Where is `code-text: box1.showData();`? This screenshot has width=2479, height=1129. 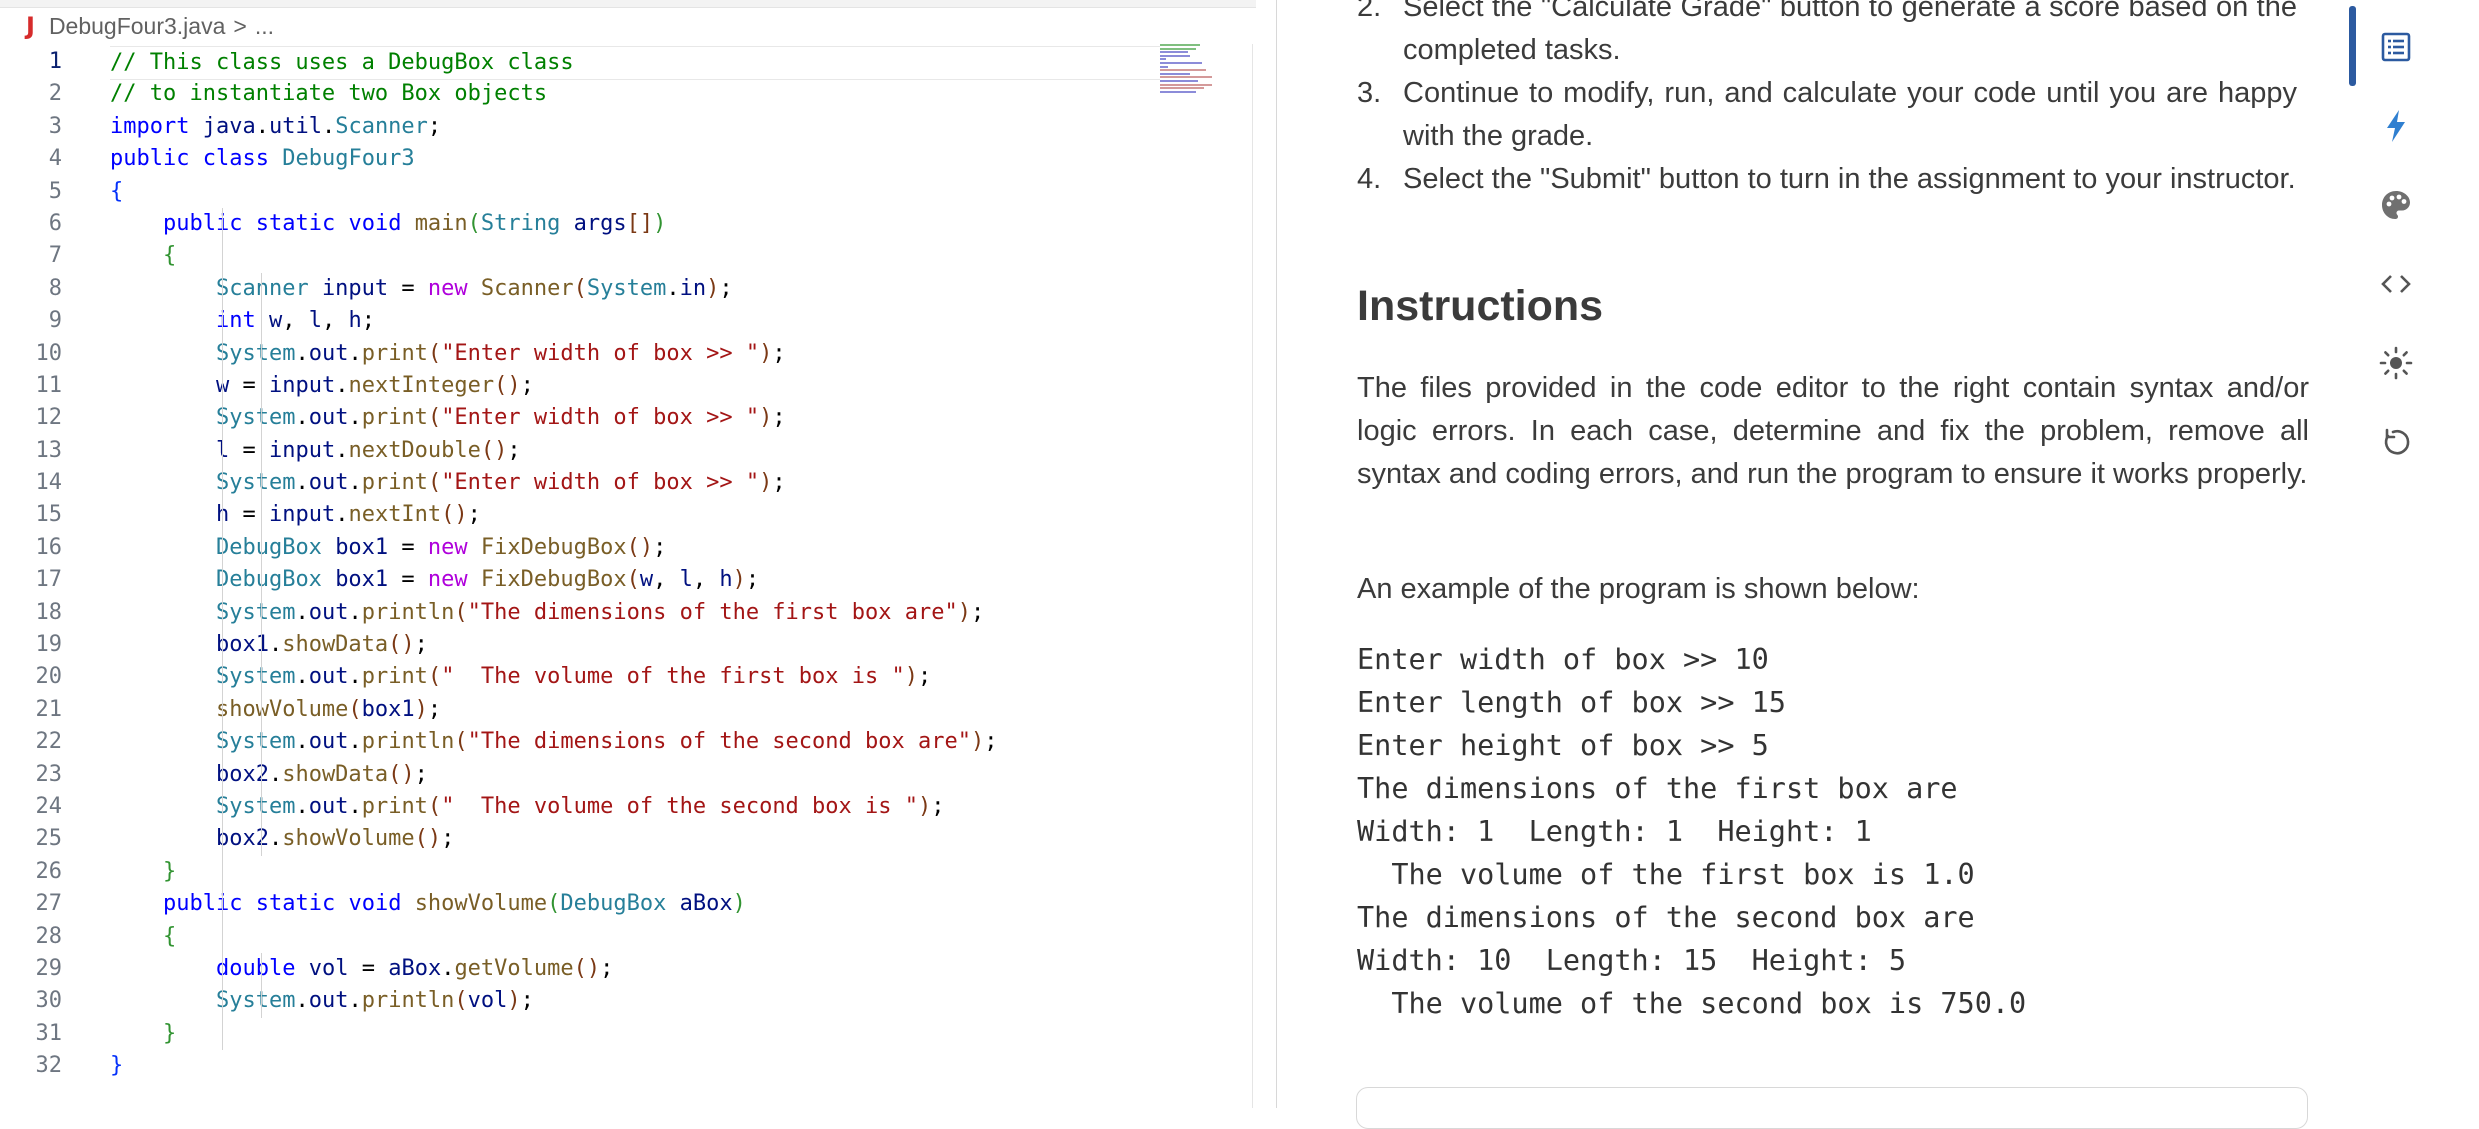 code-text: box1.showData(); is located at coordinates (635, 645).